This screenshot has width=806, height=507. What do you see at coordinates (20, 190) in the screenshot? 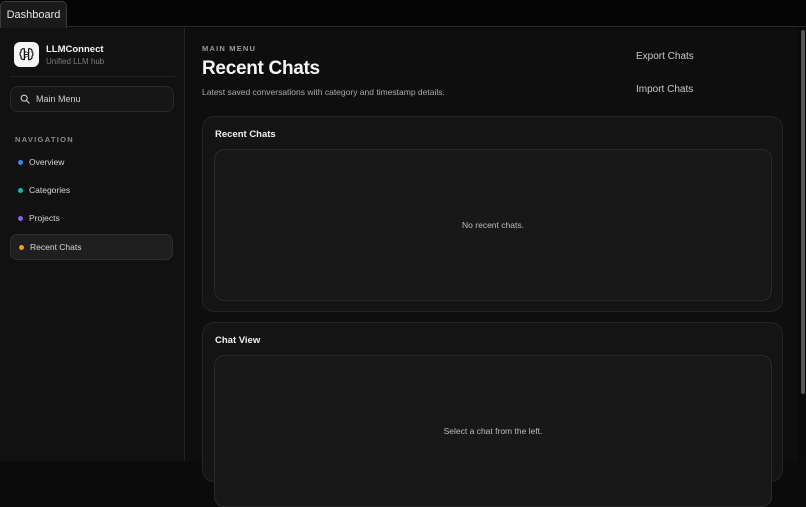
I see `categories-dot-icon` at bounding box center [20, 190].